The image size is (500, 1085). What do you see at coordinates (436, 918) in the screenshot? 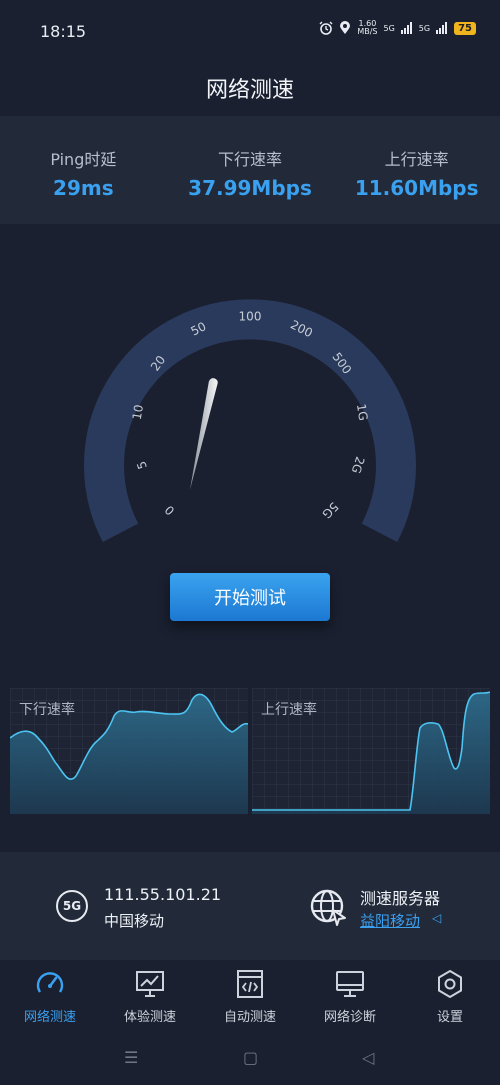
I see `server-caret-icon: ◁` at bounding box center [436, 918].